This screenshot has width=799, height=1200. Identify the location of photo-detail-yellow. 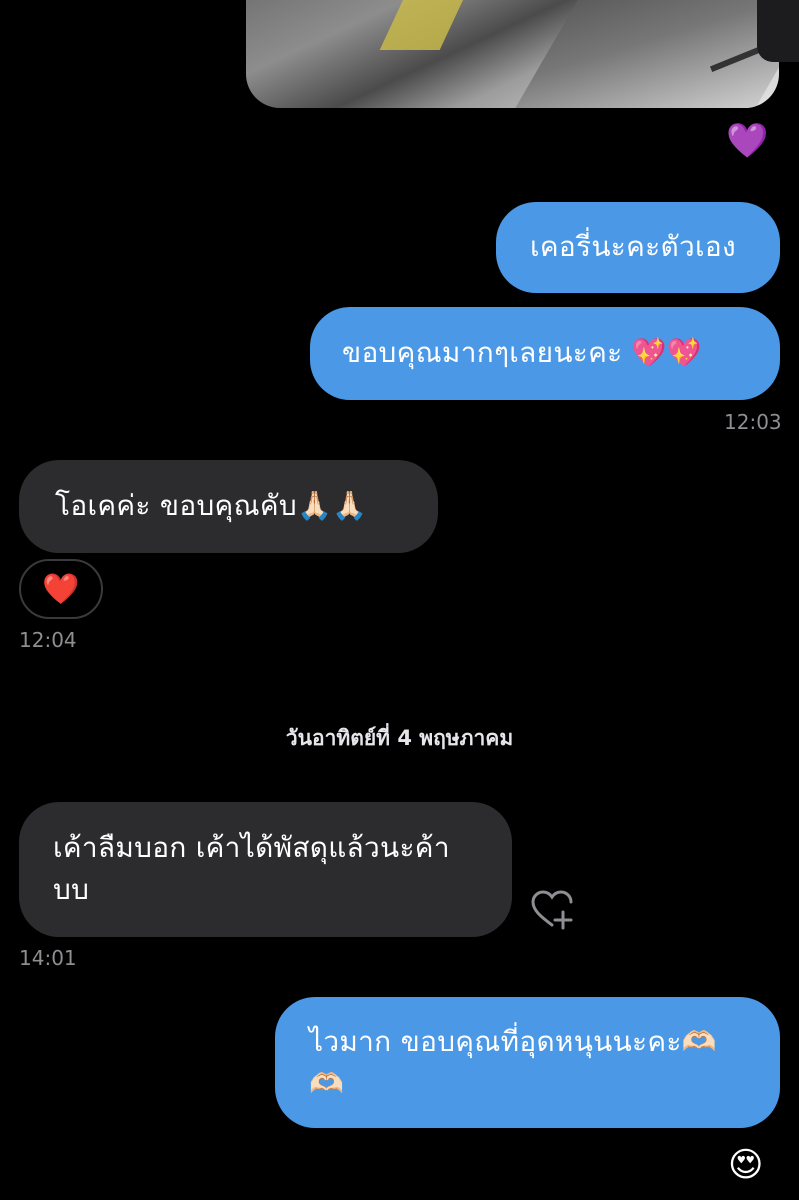
(426, 25).